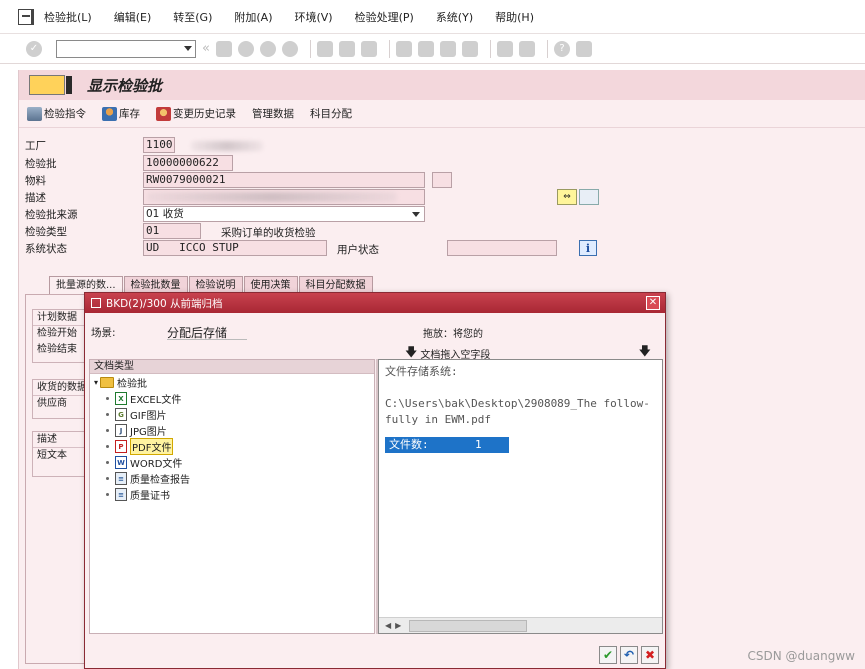 The height and width of the screenshot is (669, 865). Describe the element at coordinates (653, 303) in the screenshot. I see `close-icon: ✕` at that location.